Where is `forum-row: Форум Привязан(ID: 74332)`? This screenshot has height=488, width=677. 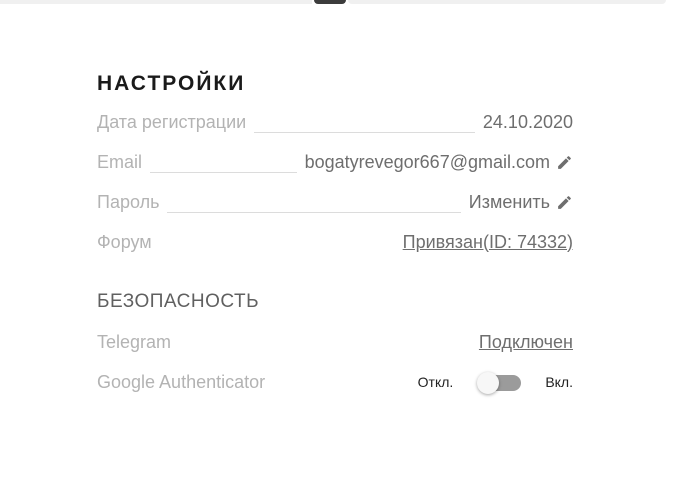
forum-row: Форум Привязан(ID: 74332) is located at coordinates (335, 242).